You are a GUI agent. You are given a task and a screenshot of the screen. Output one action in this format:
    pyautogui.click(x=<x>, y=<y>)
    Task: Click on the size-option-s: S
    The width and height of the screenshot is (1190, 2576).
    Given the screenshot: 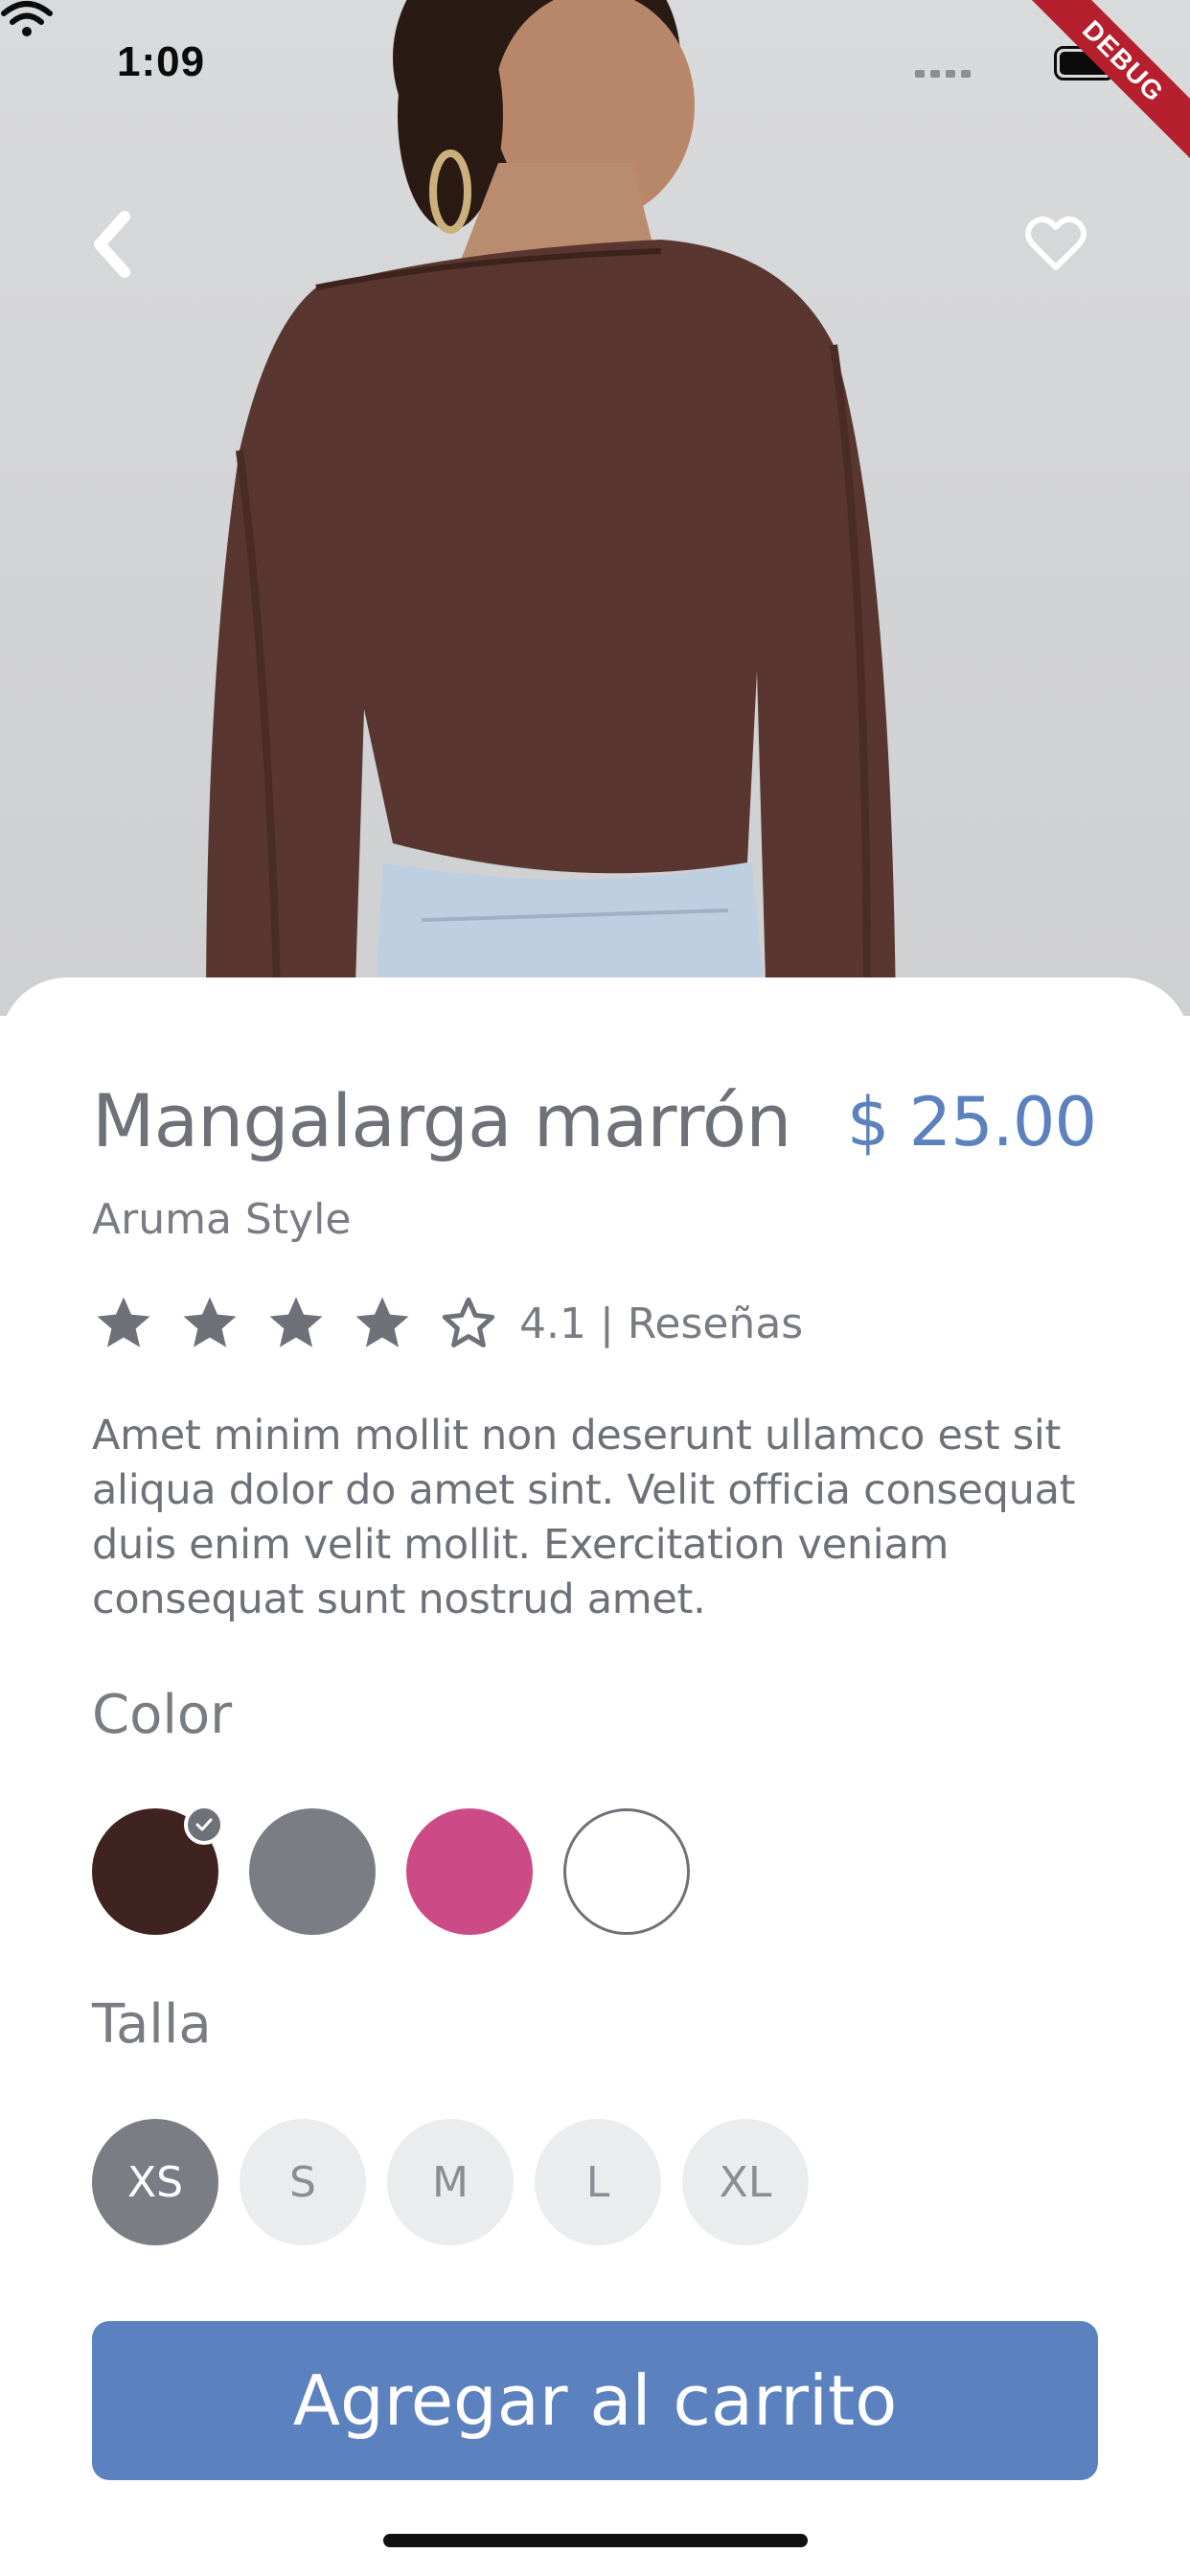 What is the action you would take?
    pyautogui.click(x=303, y=2182)
    